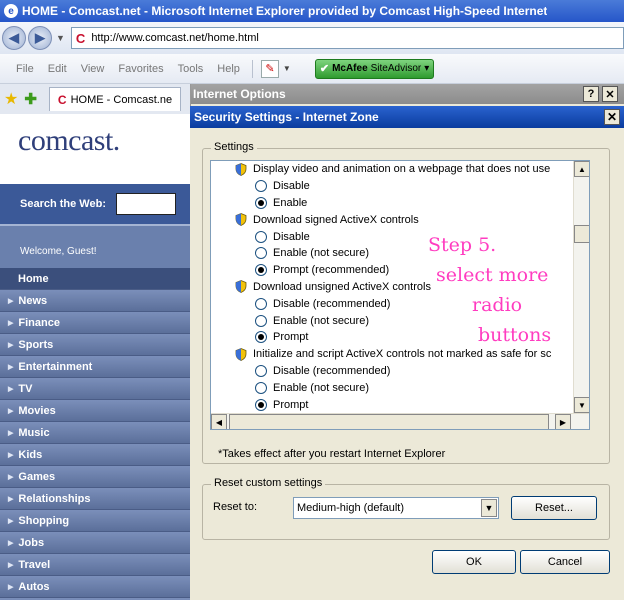  What do you see at coordinates (563, 421) in the screenshot?
I see `scroll-right-button: ▶` at bounding box center [563, 421].